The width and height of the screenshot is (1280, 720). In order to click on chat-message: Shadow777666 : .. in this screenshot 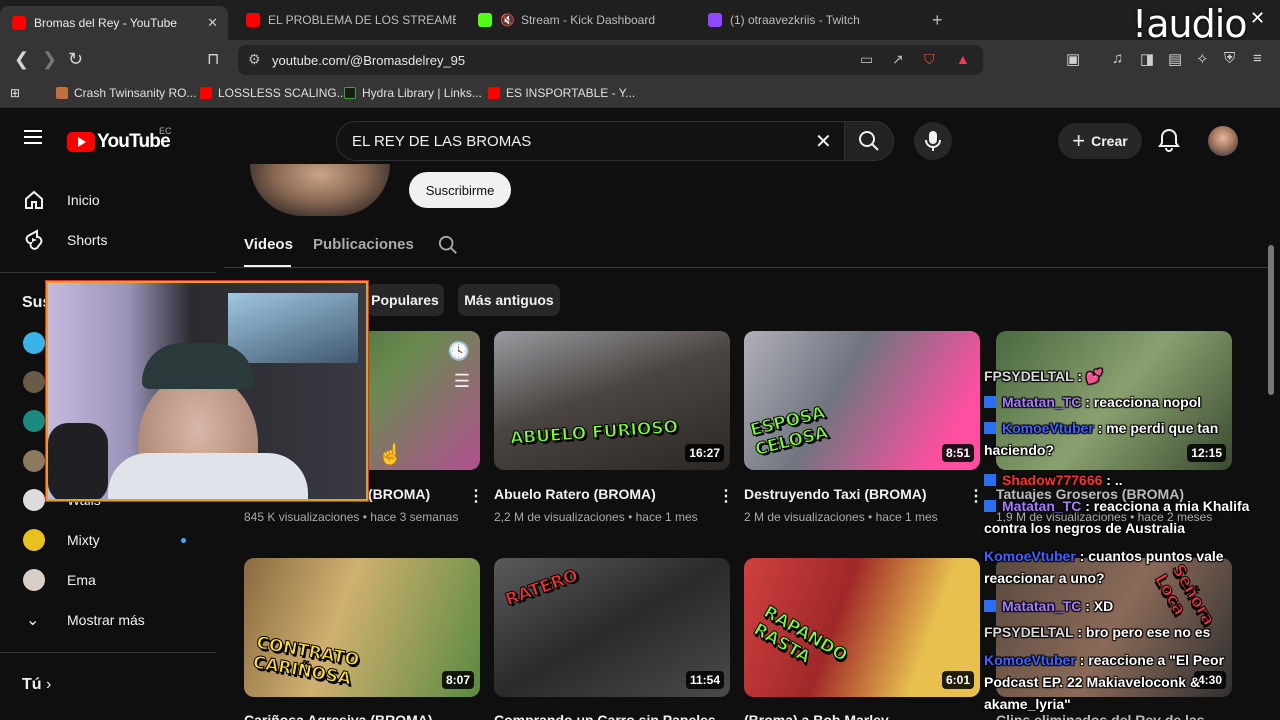, I will do `click(1131, 480)`.